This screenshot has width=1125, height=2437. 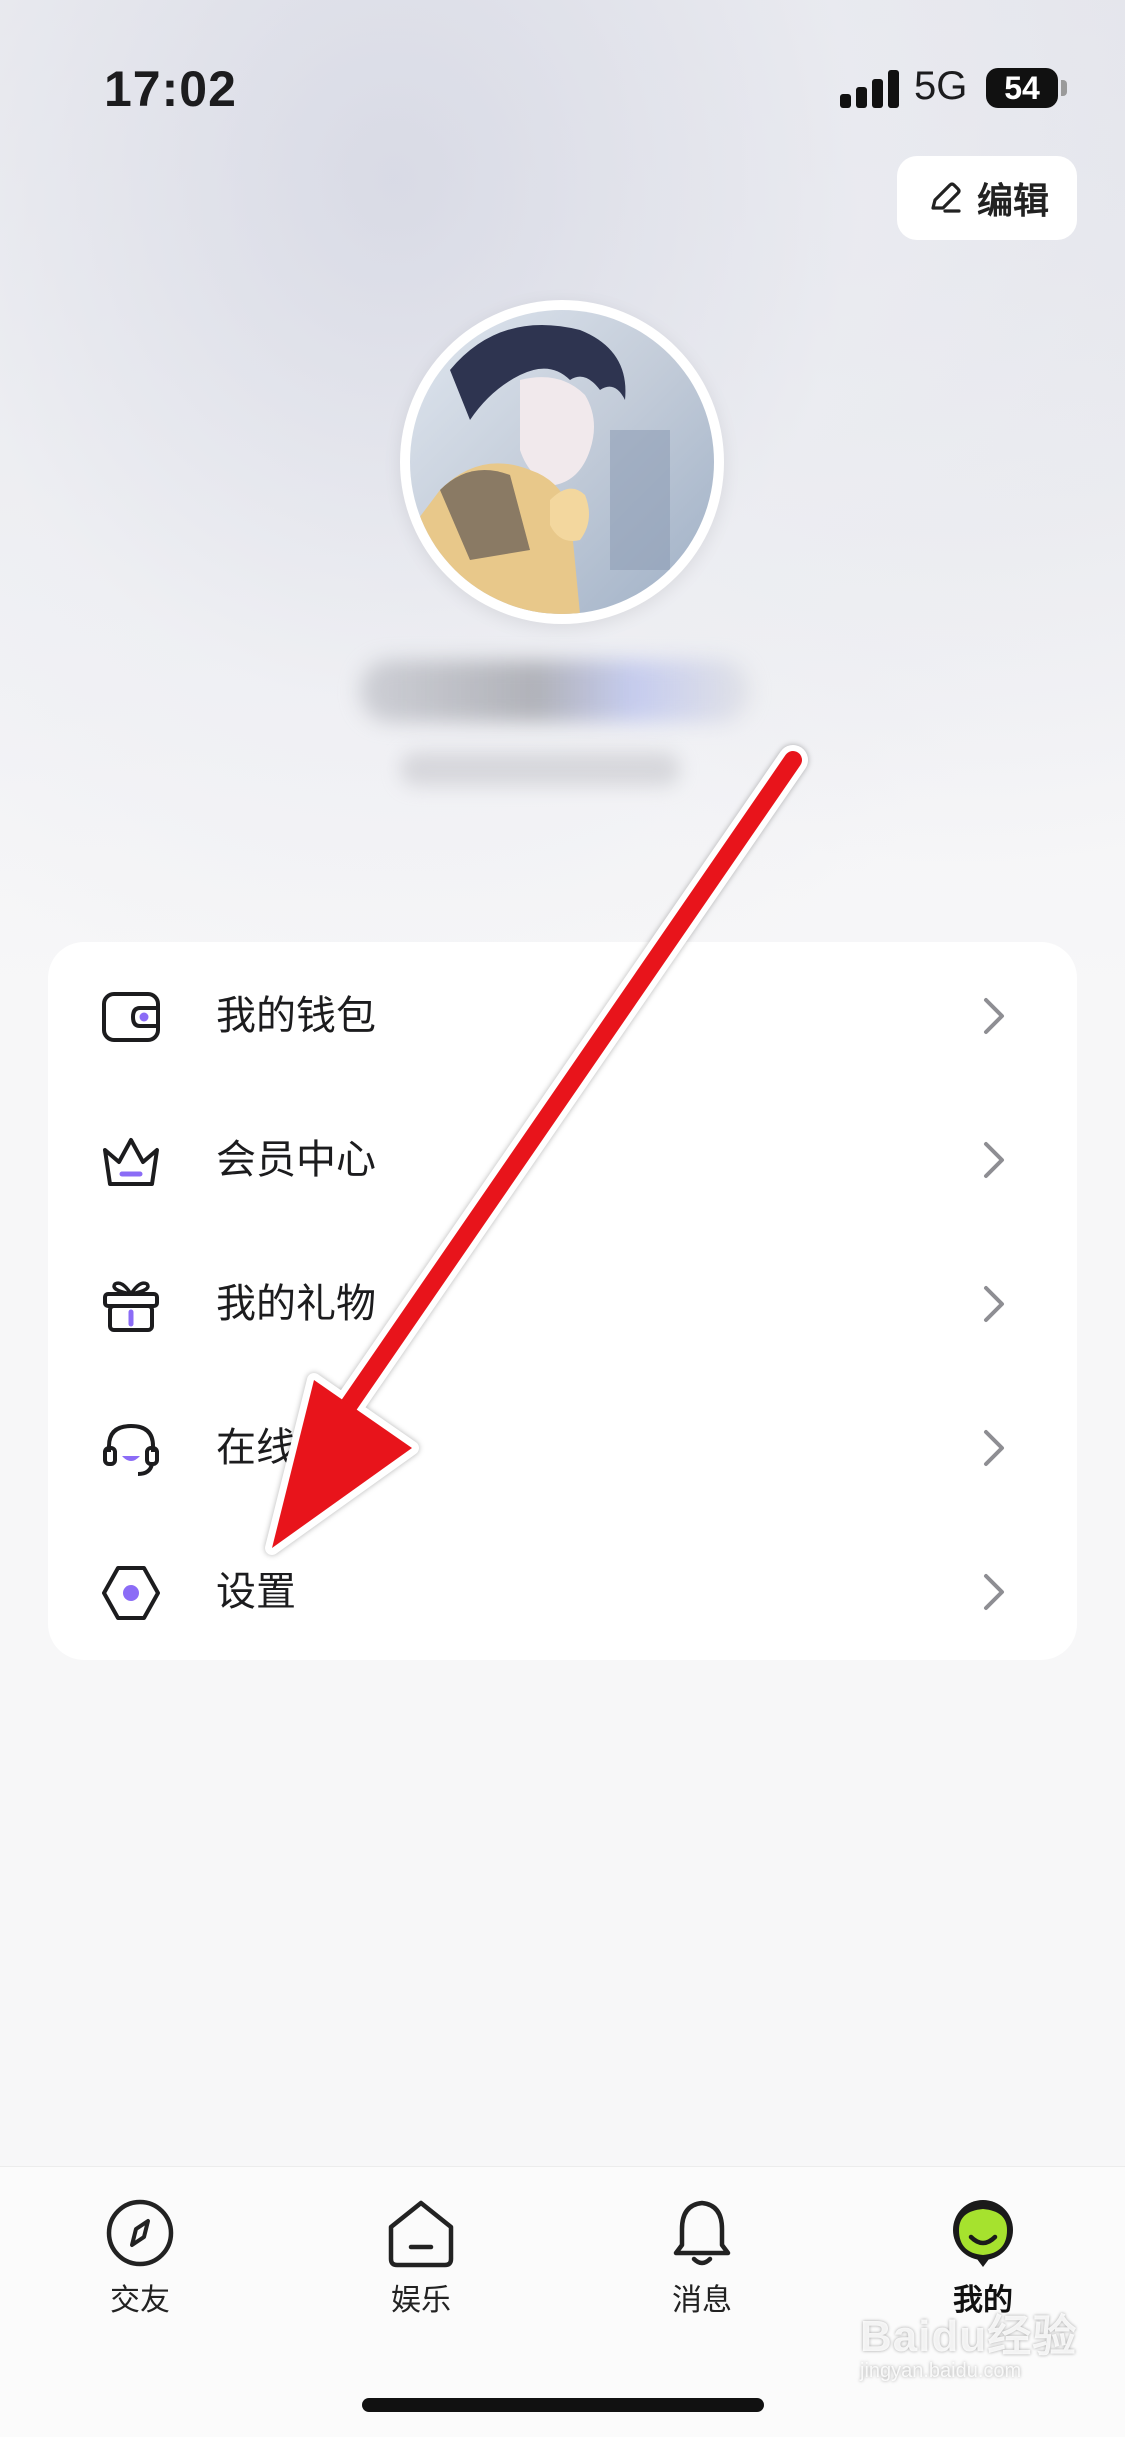 I want to click on menu-item-label: 会员中心, so click(x=296, y=1160).